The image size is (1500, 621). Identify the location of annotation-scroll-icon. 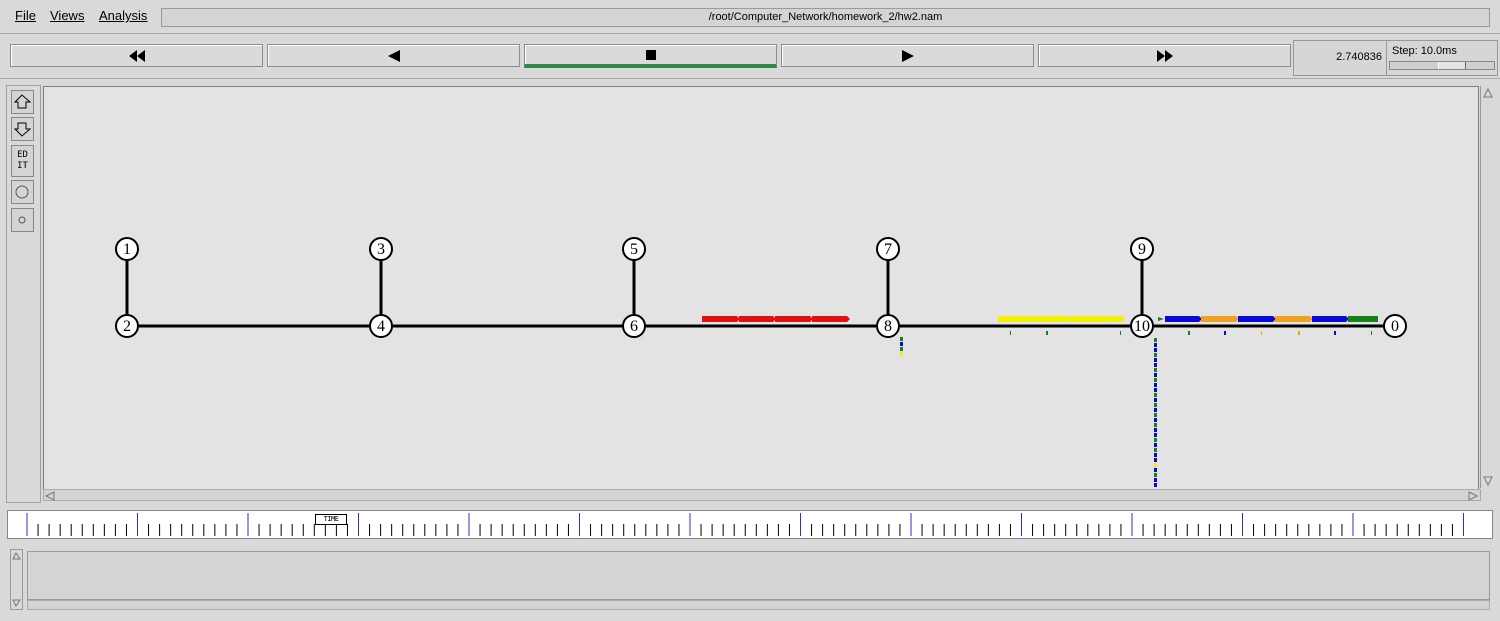
(16, 579).